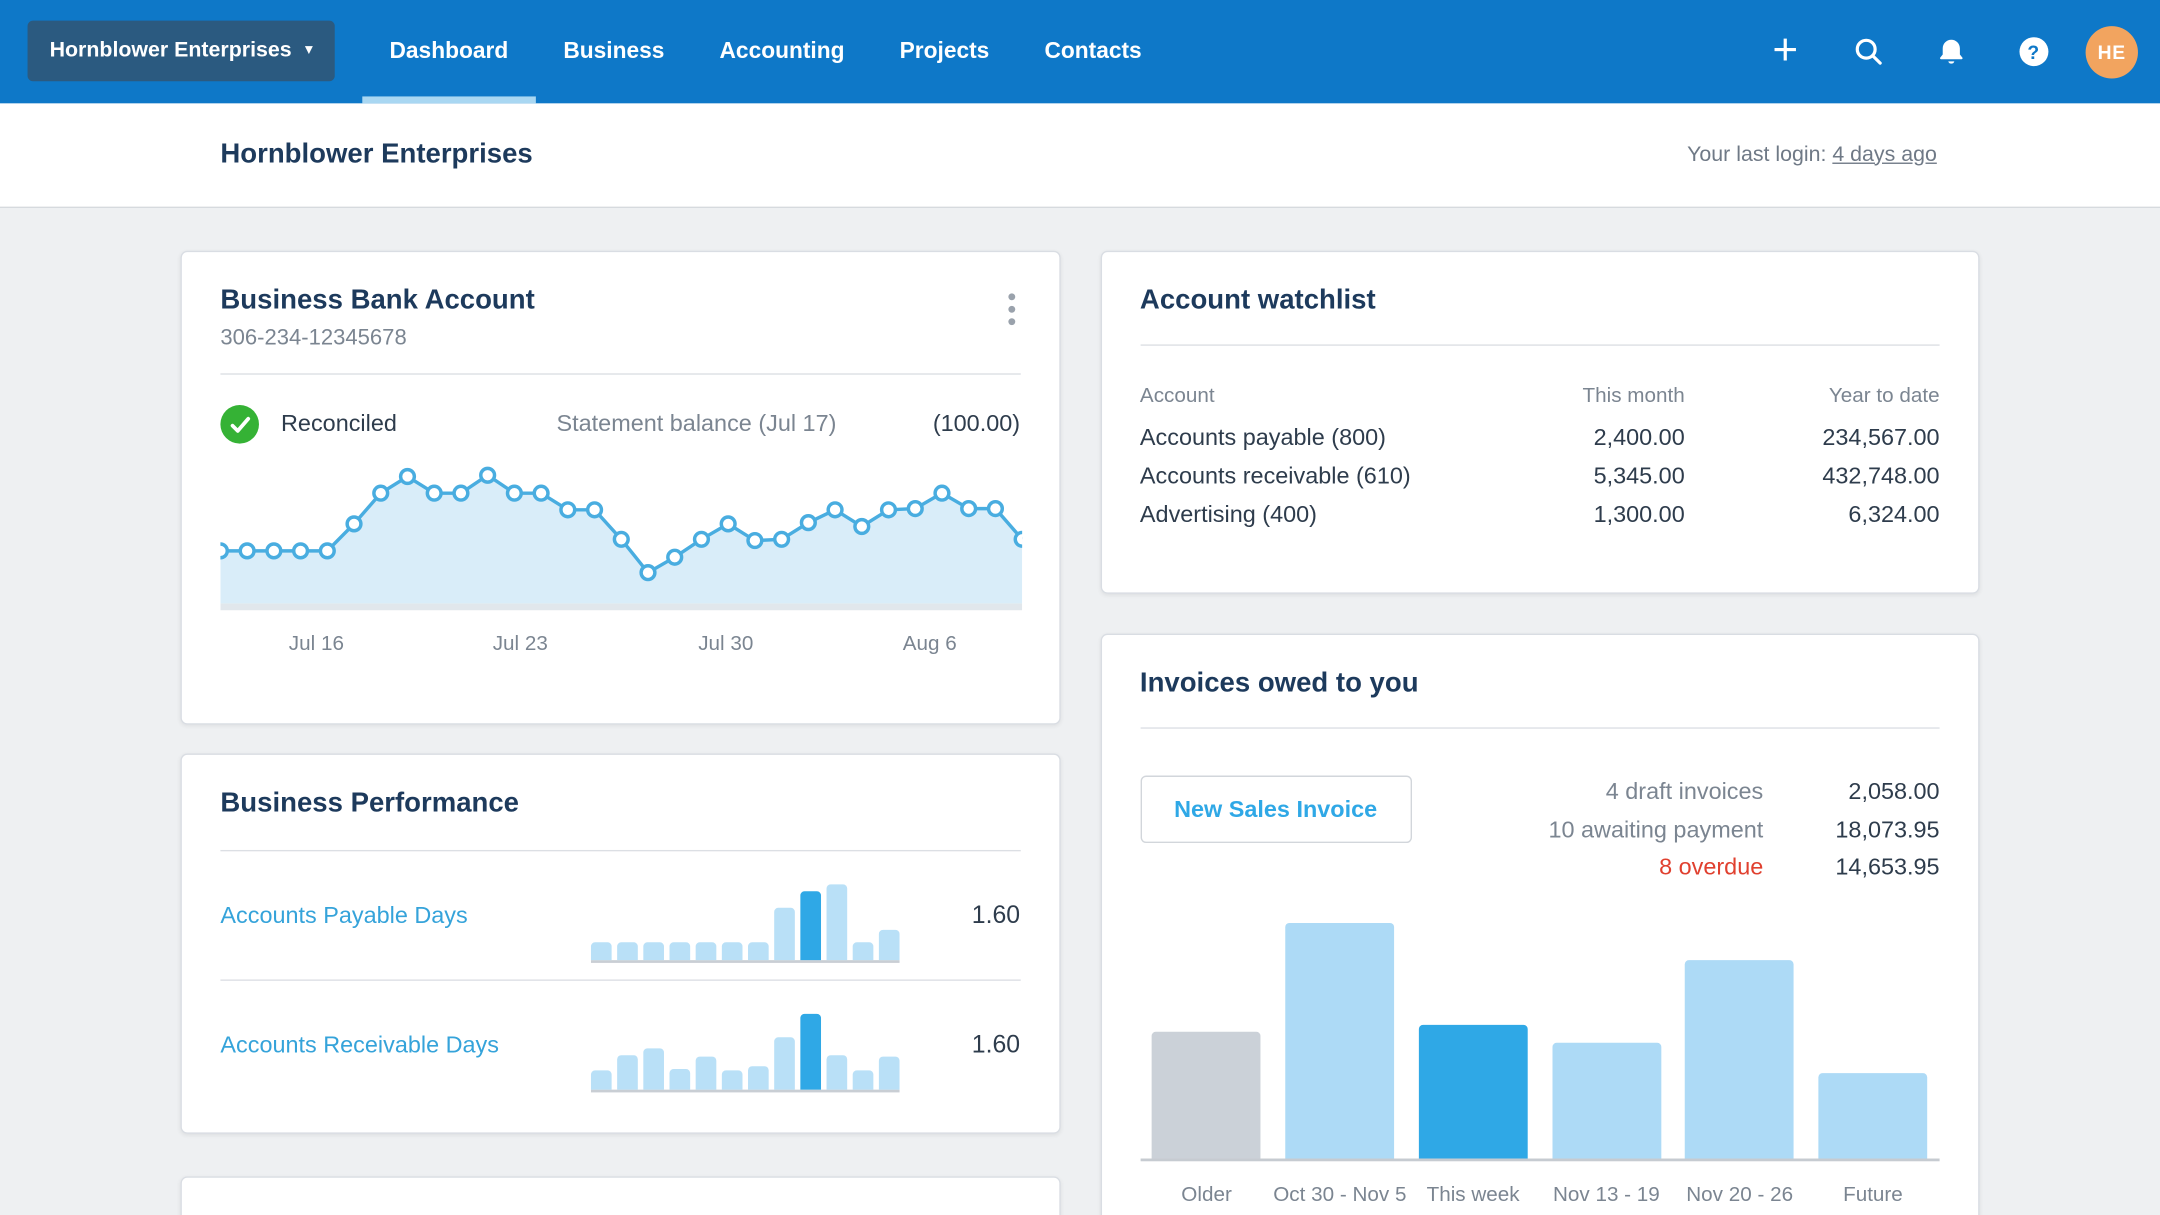 Image resolution: width=2160 pixels, height=1215 pixels. I want to click on last-login-label: Your last login:, so click(1757, 154).